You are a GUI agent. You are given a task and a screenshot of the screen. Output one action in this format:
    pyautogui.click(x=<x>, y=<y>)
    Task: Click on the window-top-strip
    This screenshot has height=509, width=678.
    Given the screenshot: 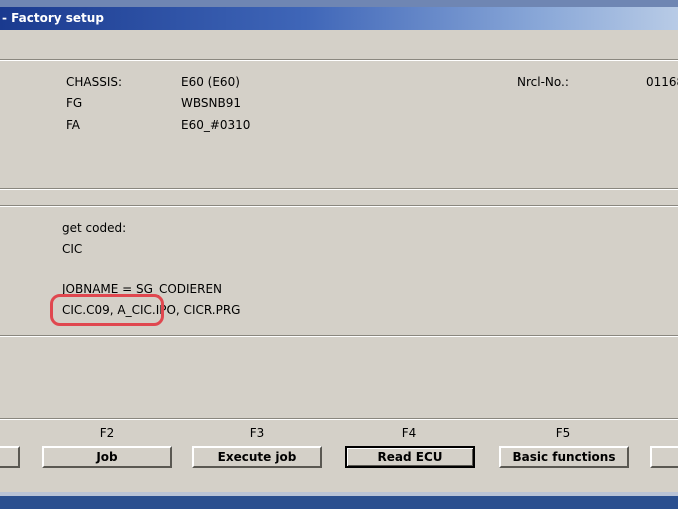 What is the action you would take?
    pyautogui.click(x=339, y=3)
    